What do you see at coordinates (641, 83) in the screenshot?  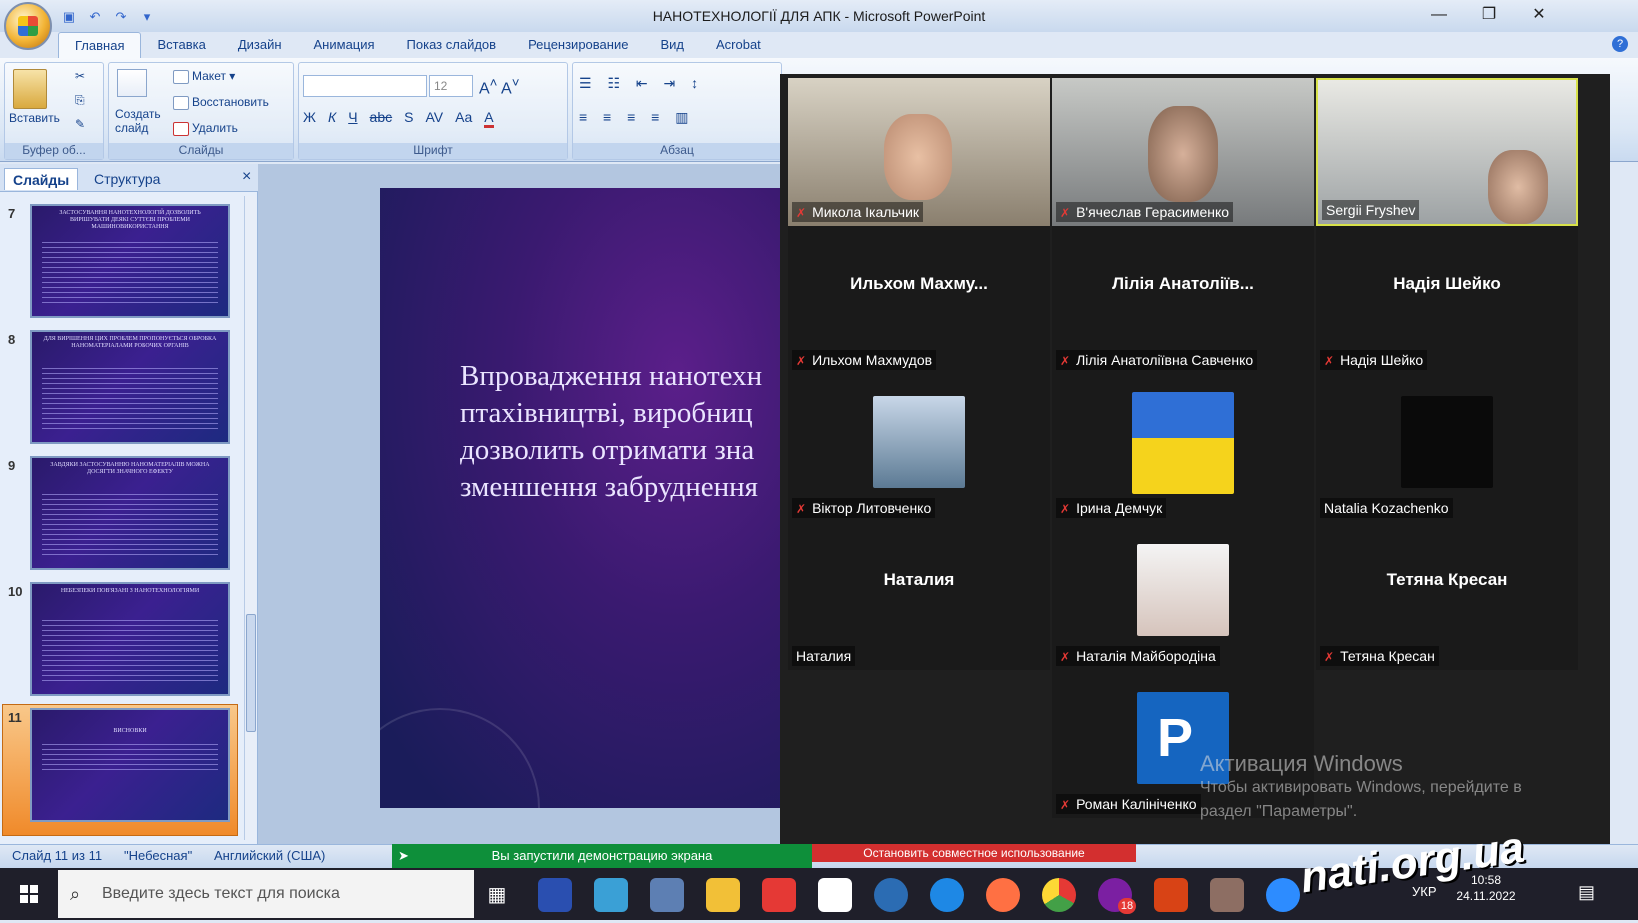 I see `list-buttons-icon: ☰ ☷ ⇤ ⇥ ↕` at bounding box center [641, 83].